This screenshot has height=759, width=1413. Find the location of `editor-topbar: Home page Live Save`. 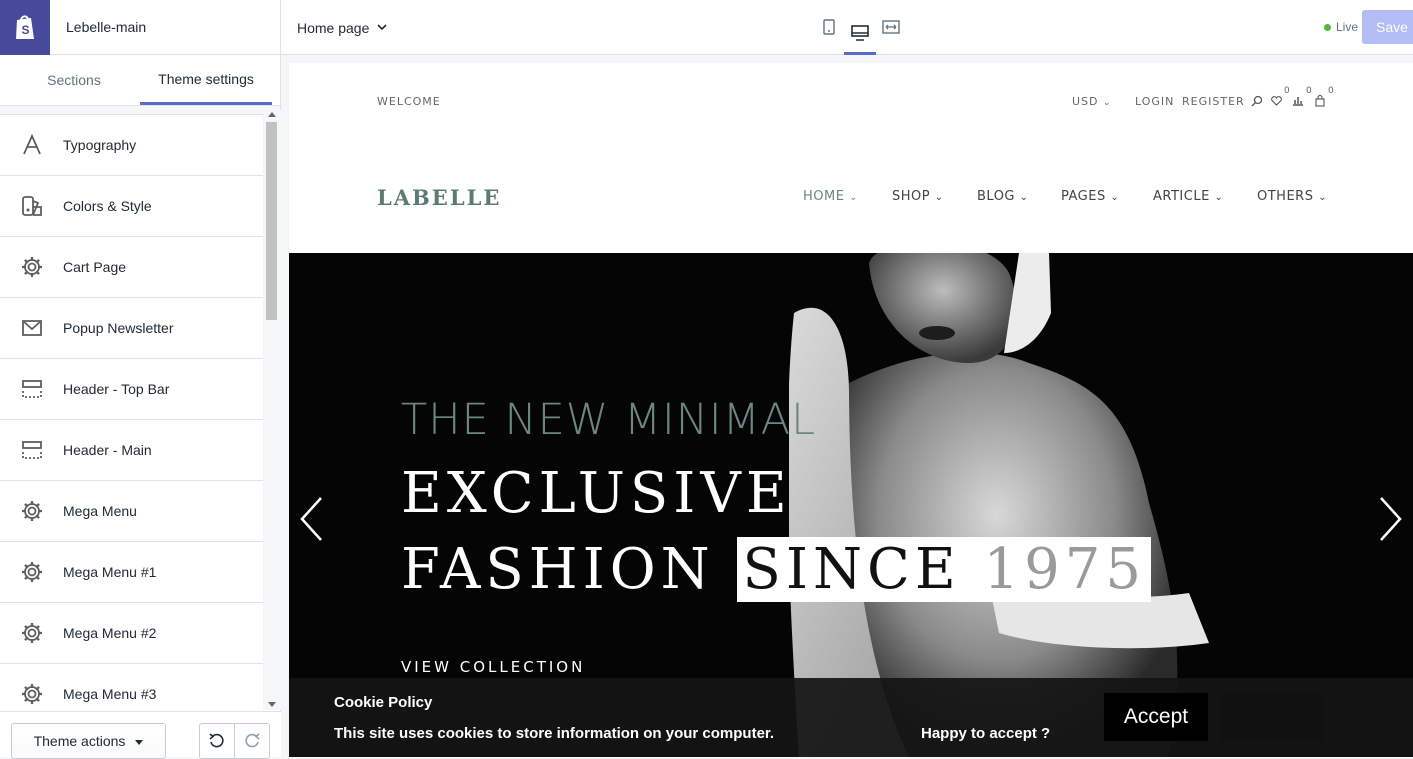

editor-topbar: Home page Live Save is located at coordinates (847, 27).